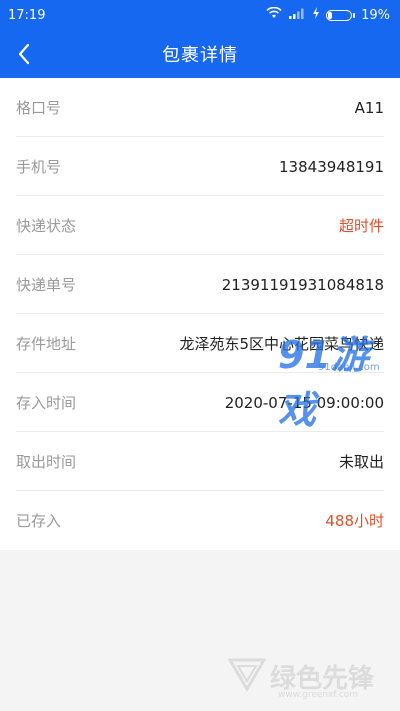  I want to click on battery-icon, so click(341, 15).